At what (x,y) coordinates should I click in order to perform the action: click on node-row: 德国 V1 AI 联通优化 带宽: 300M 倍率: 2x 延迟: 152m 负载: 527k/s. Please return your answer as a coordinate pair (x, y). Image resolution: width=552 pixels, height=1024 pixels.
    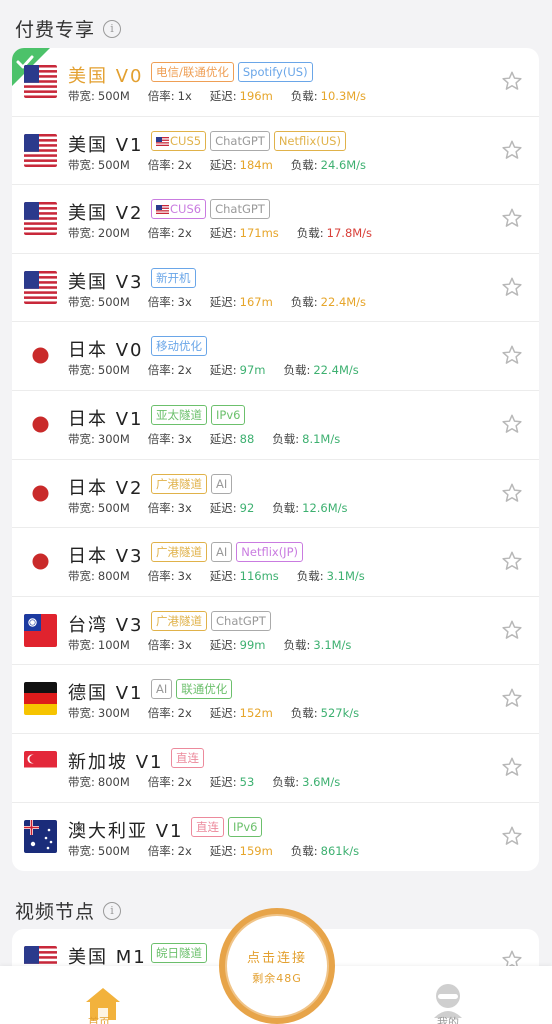
    Looking at the image, I should click on (275, 699).